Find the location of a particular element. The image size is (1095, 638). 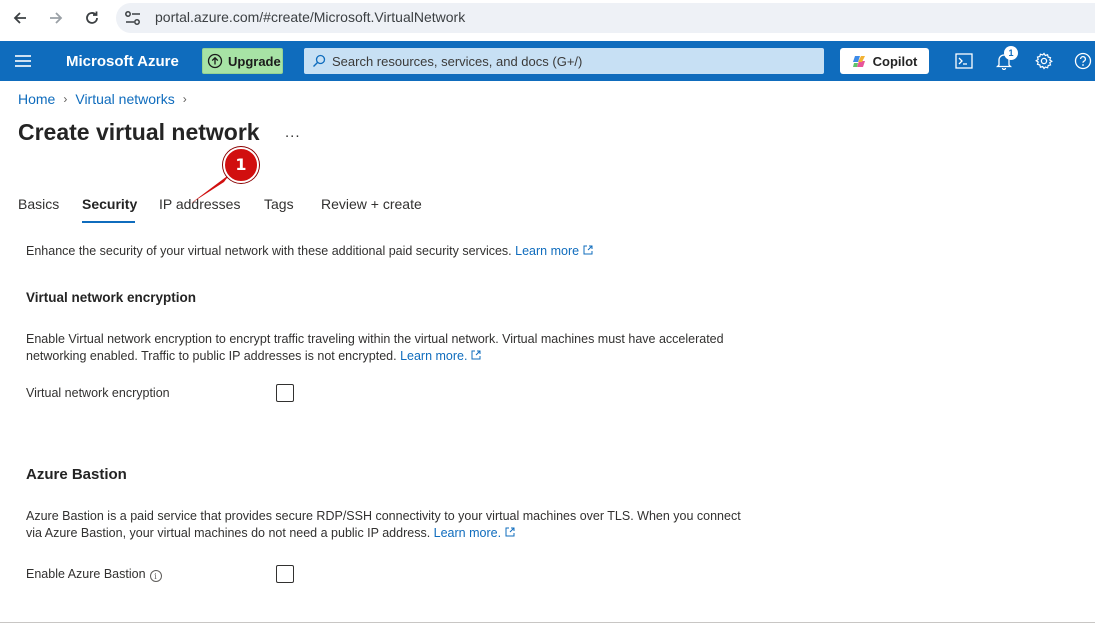

tab-review-create: Review + create is located at coordinates (371, 204).